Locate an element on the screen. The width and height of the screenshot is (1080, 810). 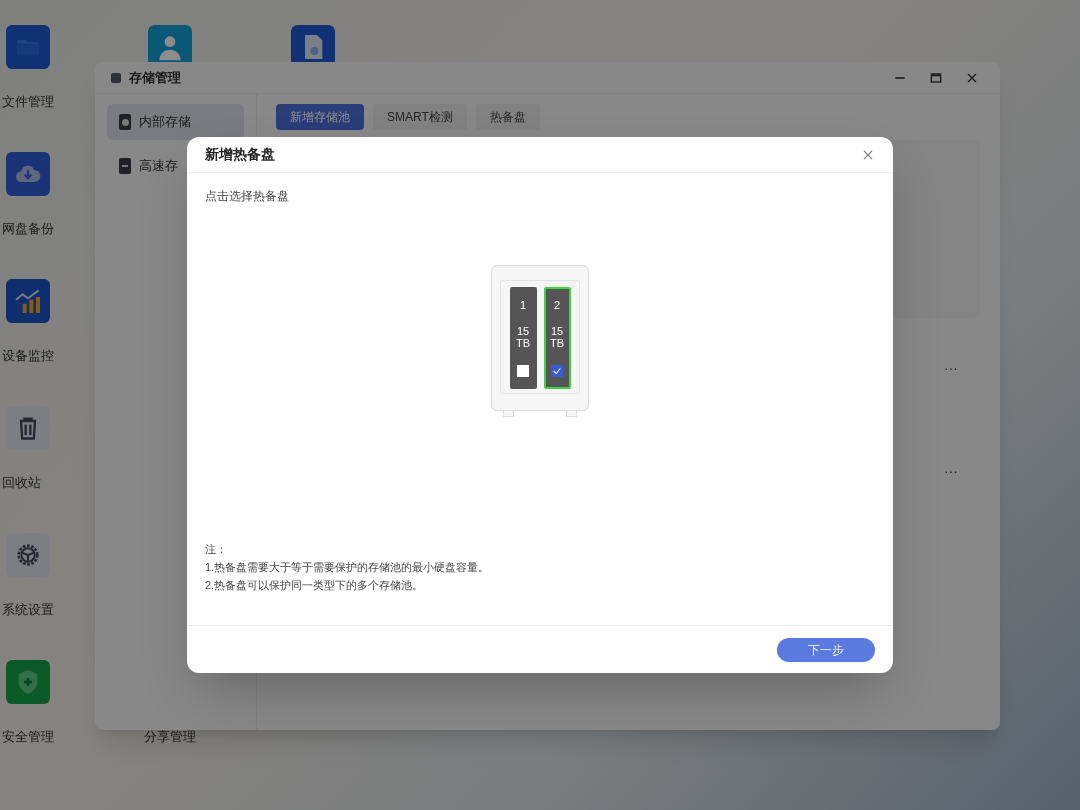
note-text: 1.热备盘需要大于等于需要保护的存储池的最小硬盘容量。 is located at coordinates (348, 567).